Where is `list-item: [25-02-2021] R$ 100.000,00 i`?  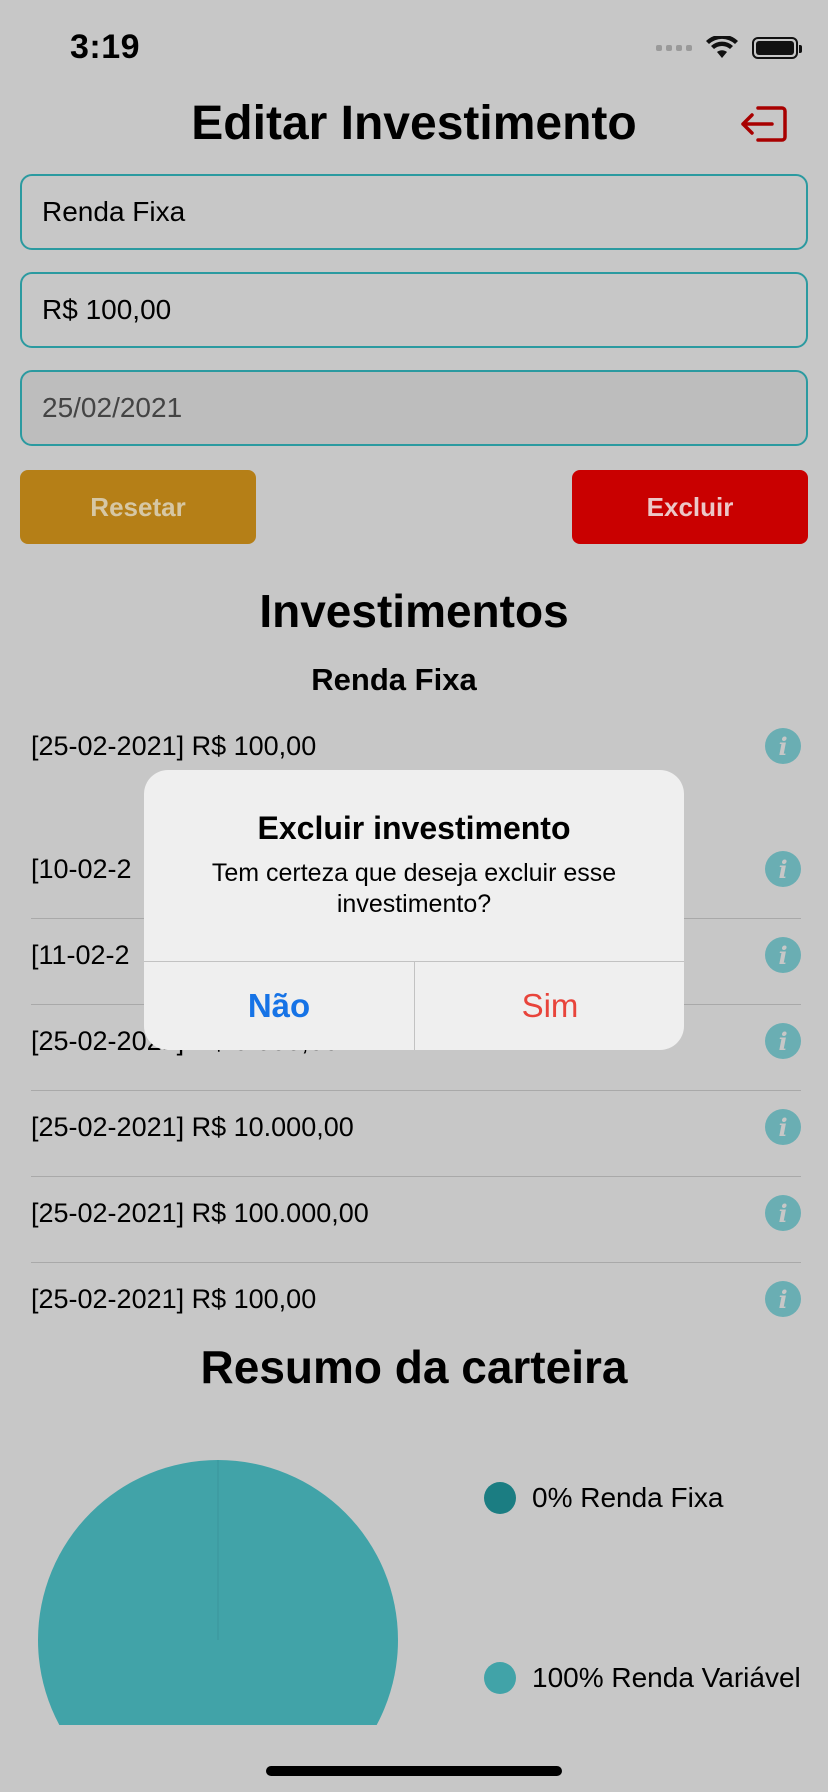
list-item: [25-02-2021] R$ 100.000,00 i is located at coordinates (416, 1213).